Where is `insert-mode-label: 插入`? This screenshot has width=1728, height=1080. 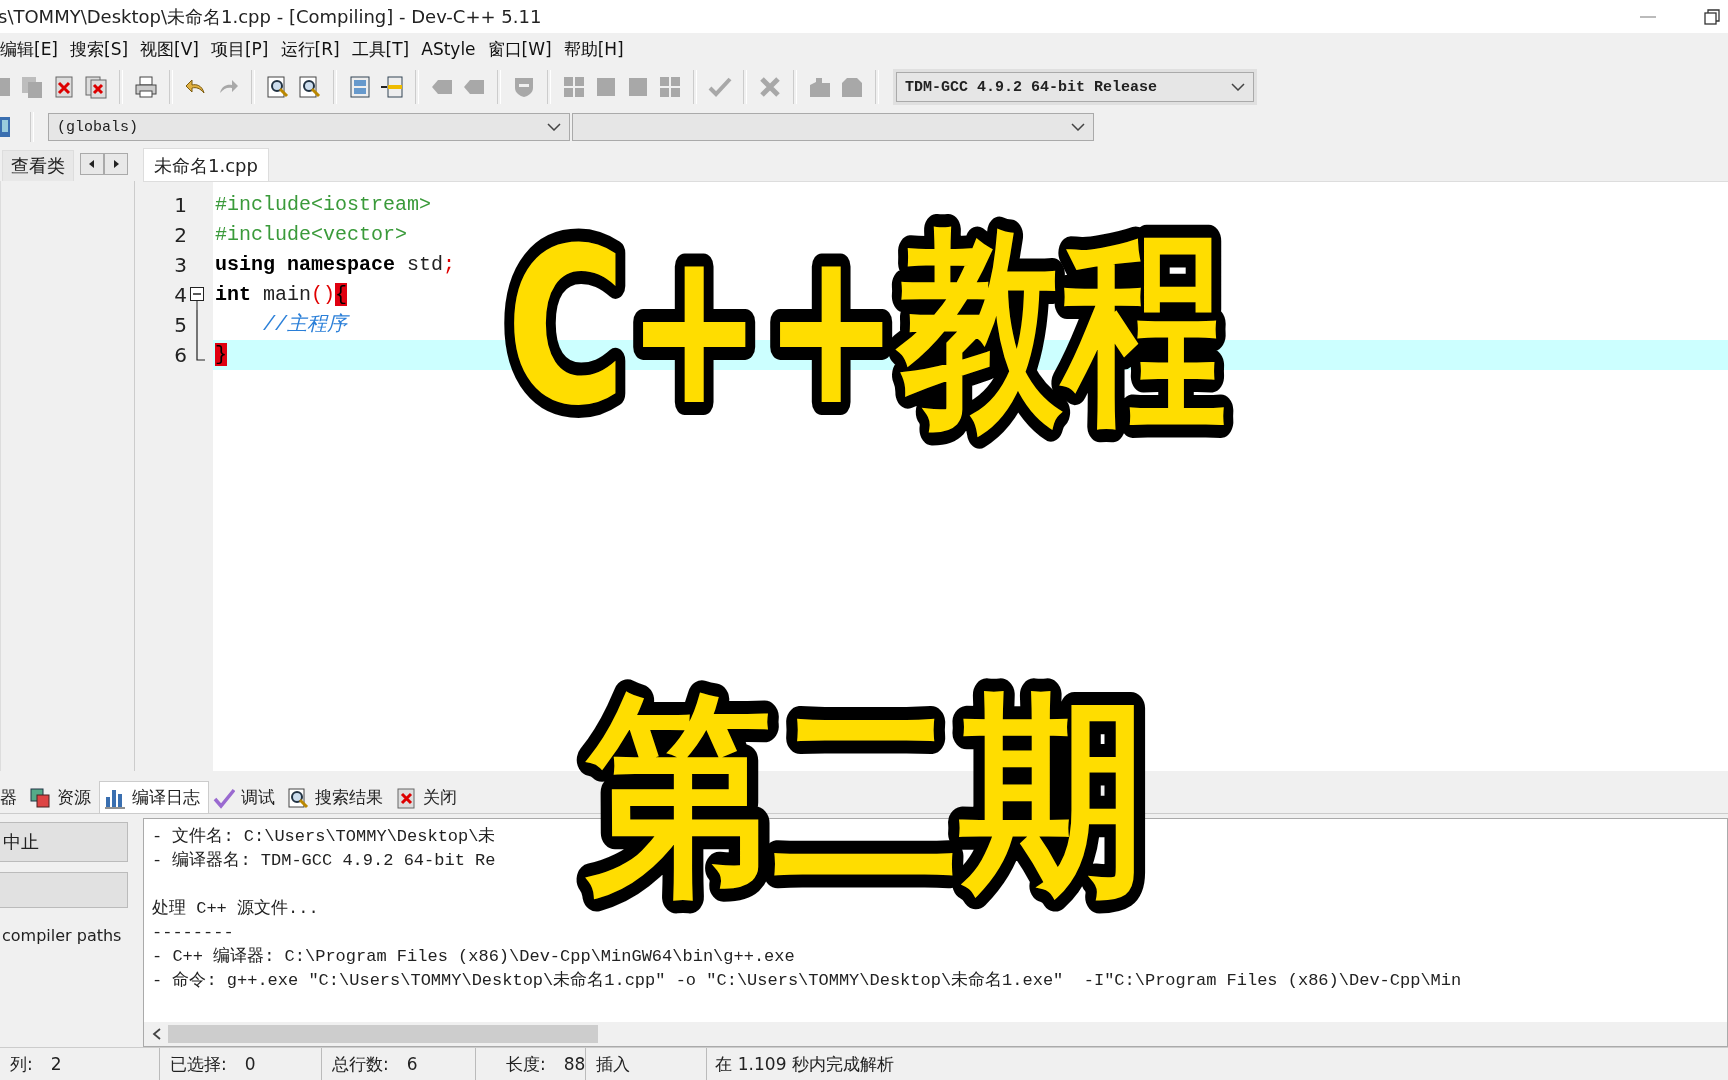 insert-mode-label: 插入 is located at coordinates (613, 1064).